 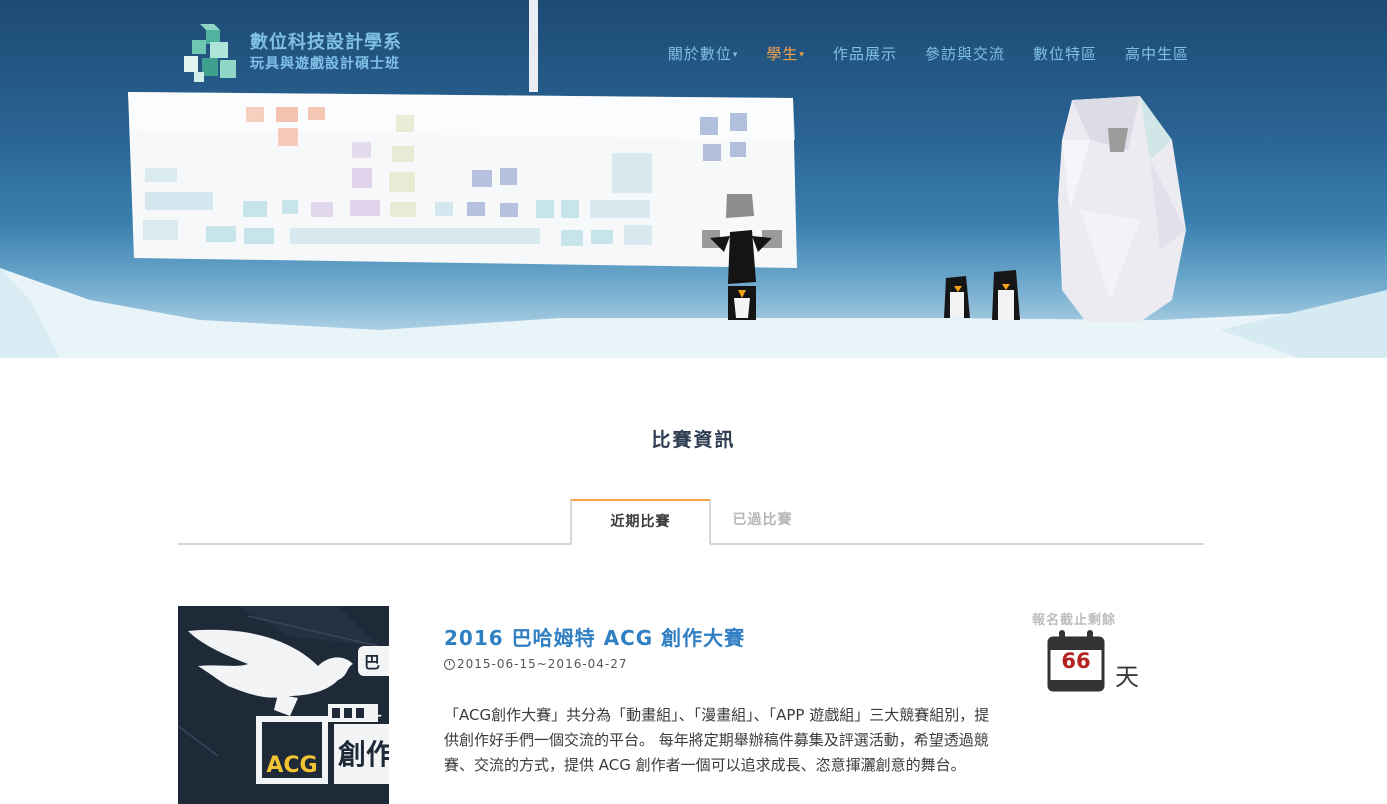 What do you see at coordinates (1157, 53) in the screenshot?
I see `nav-highschool: 高中生區` at bounding box center [1157, 53].